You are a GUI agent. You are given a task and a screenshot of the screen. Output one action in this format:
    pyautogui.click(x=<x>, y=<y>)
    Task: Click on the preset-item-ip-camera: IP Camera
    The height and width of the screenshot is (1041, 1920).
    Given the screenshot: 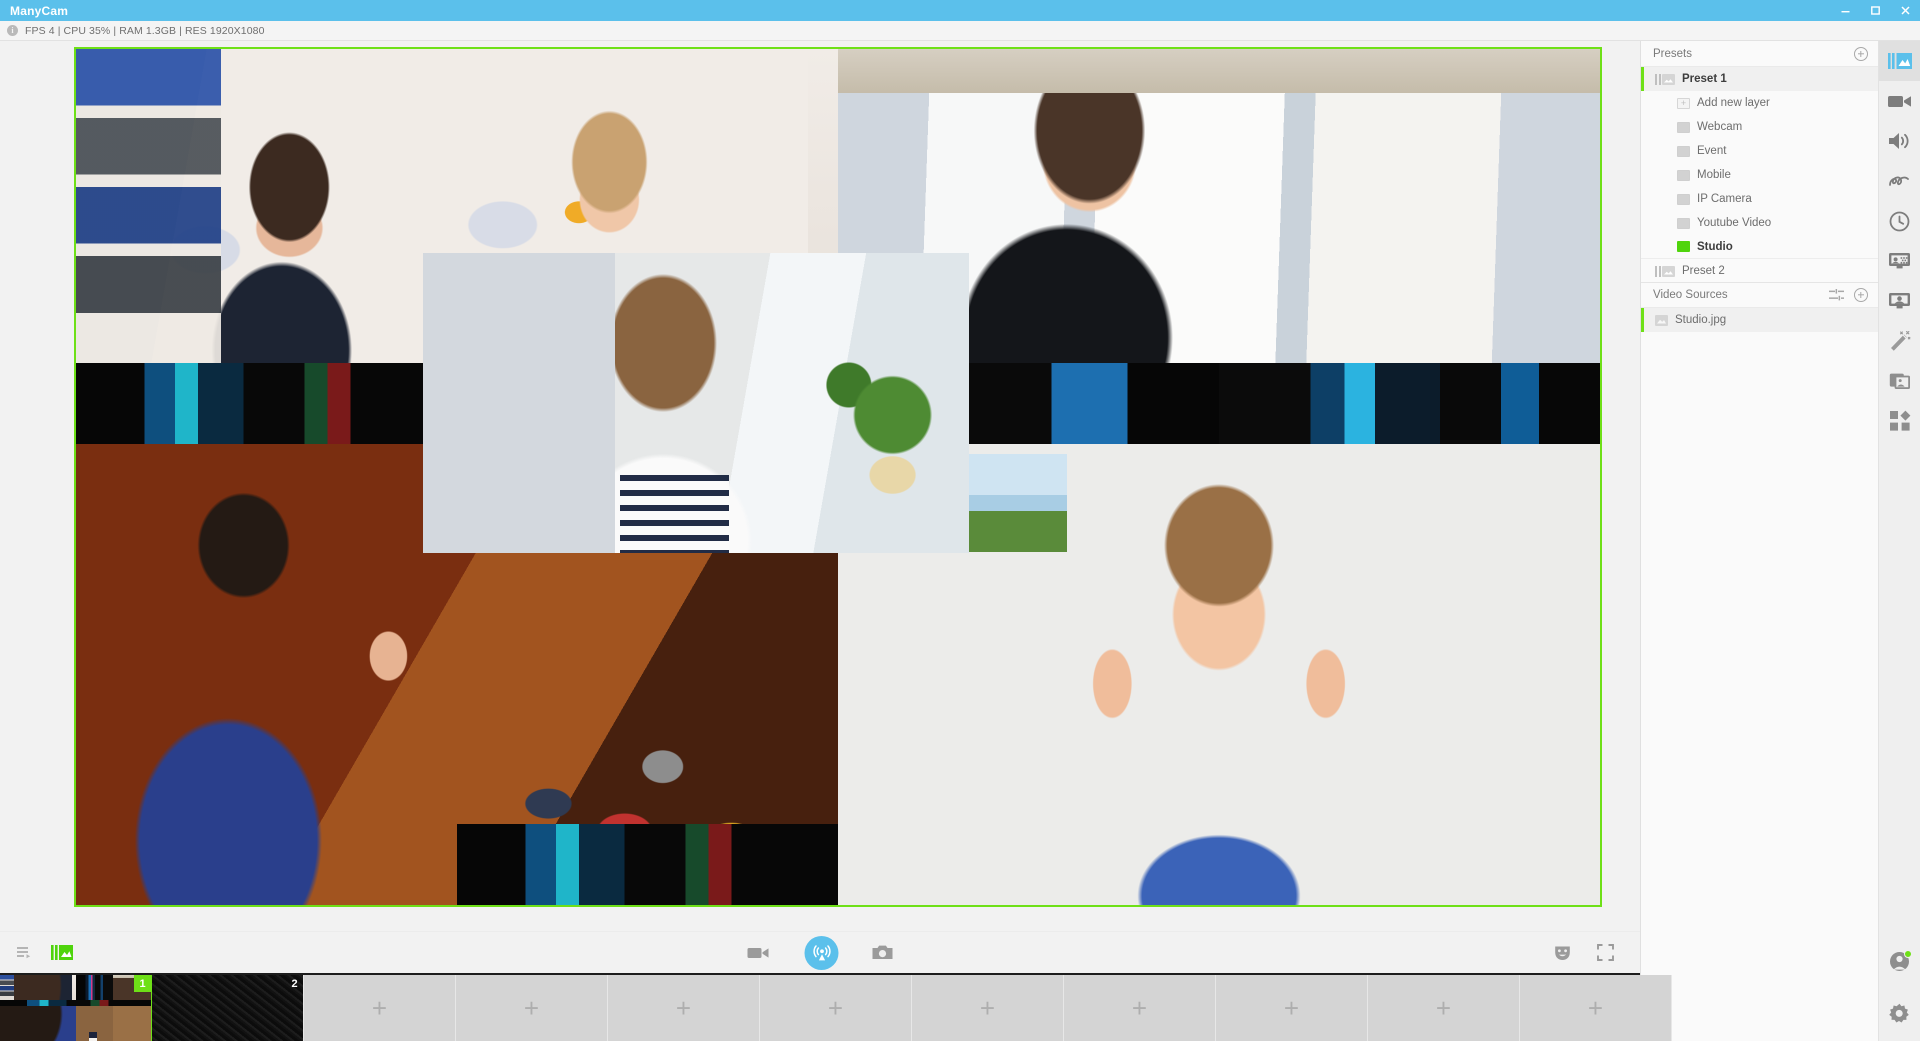 What is the action you would take?
    pyautogui.click(x=1759, y=199)
    